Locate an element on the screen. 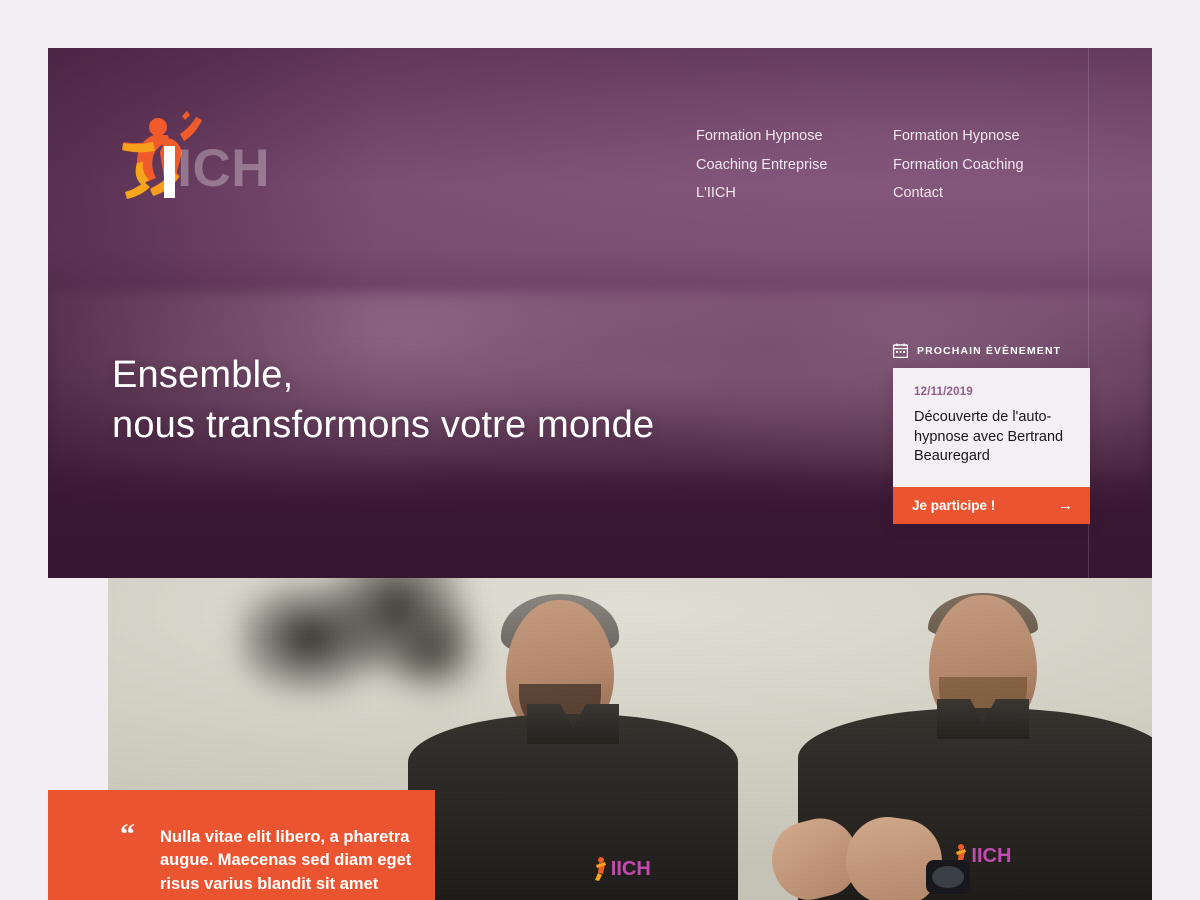 The image size is (1200, 900). headline-line-2: nous transformons votre monde is located at coordinates (383, 425).